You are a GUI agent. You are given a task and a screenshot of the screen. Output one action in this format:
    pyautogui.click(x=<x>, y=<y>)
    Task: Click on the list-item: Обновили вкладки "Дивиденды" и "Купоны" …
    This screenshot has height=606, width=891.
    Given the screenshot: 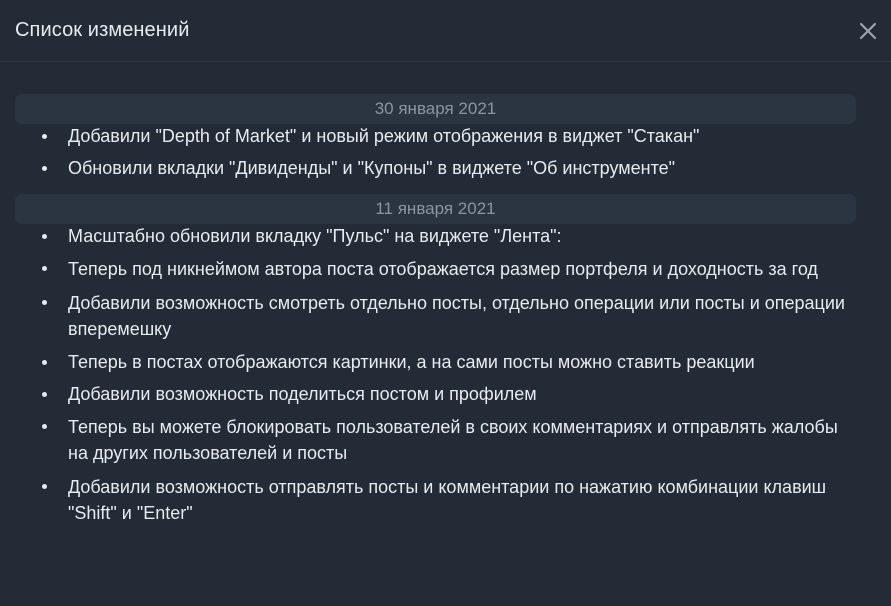 What is the action you would take?
    pyautogui.click(x=435, y=168)
    